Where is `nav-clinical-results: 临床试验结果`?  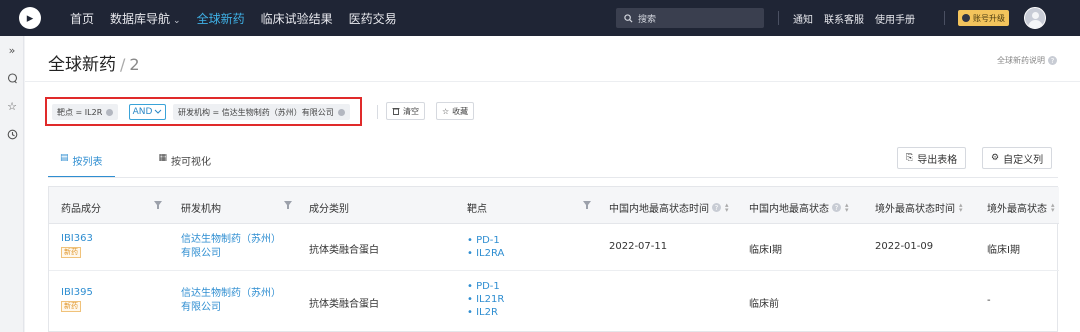
nav-clinical-results: 临床试验结果 is located at coordinates (297, 18).